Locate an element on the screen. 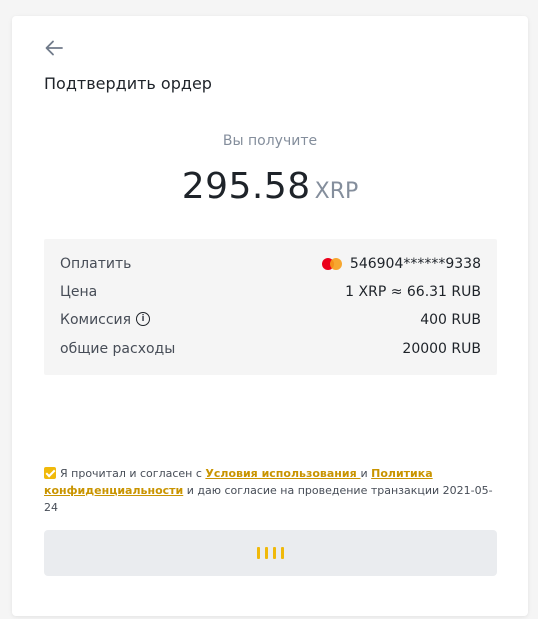  fee-label-wrap: Комиссия i is located at coordinates (105, 320).